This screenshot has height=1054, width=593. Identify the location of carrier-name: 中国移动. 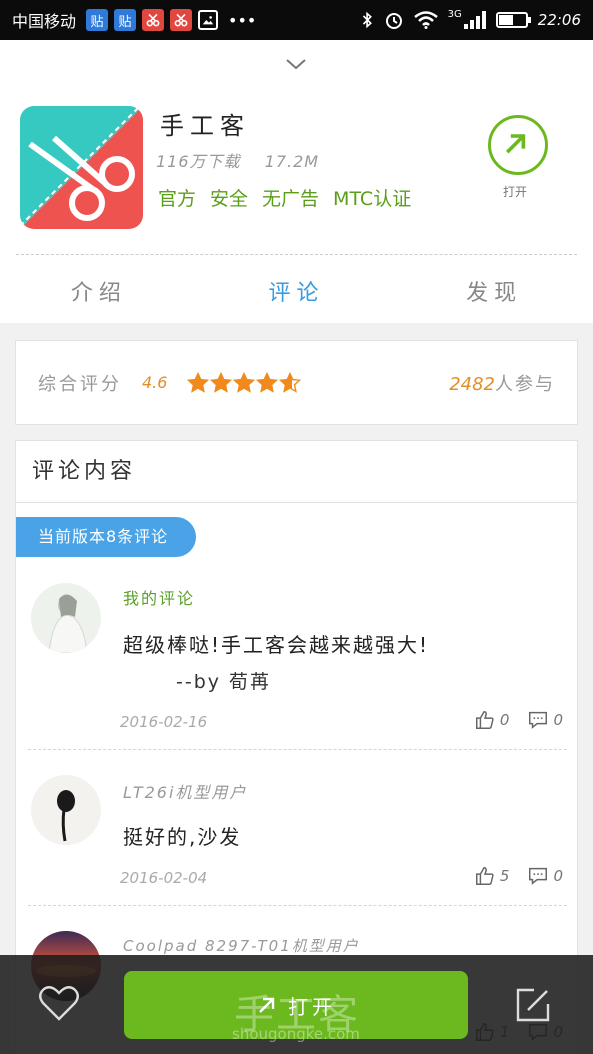
(44, 21).